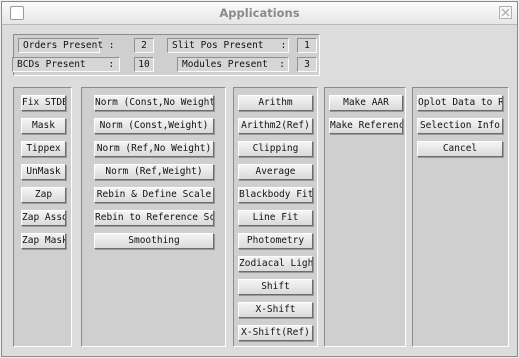 This screenshot has height=358, width=519. I want to click on cancel-button: Cancel, so click(460, 149).